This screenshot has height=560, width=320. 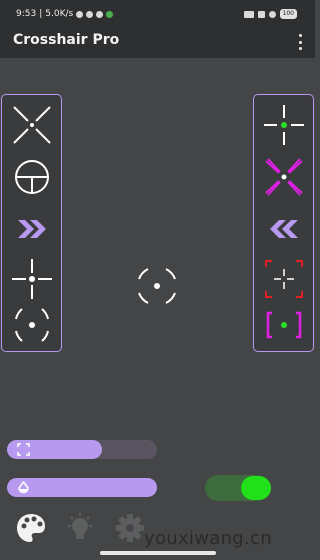 I want to click on status-time: 9:53, so click(x=26, y=14).